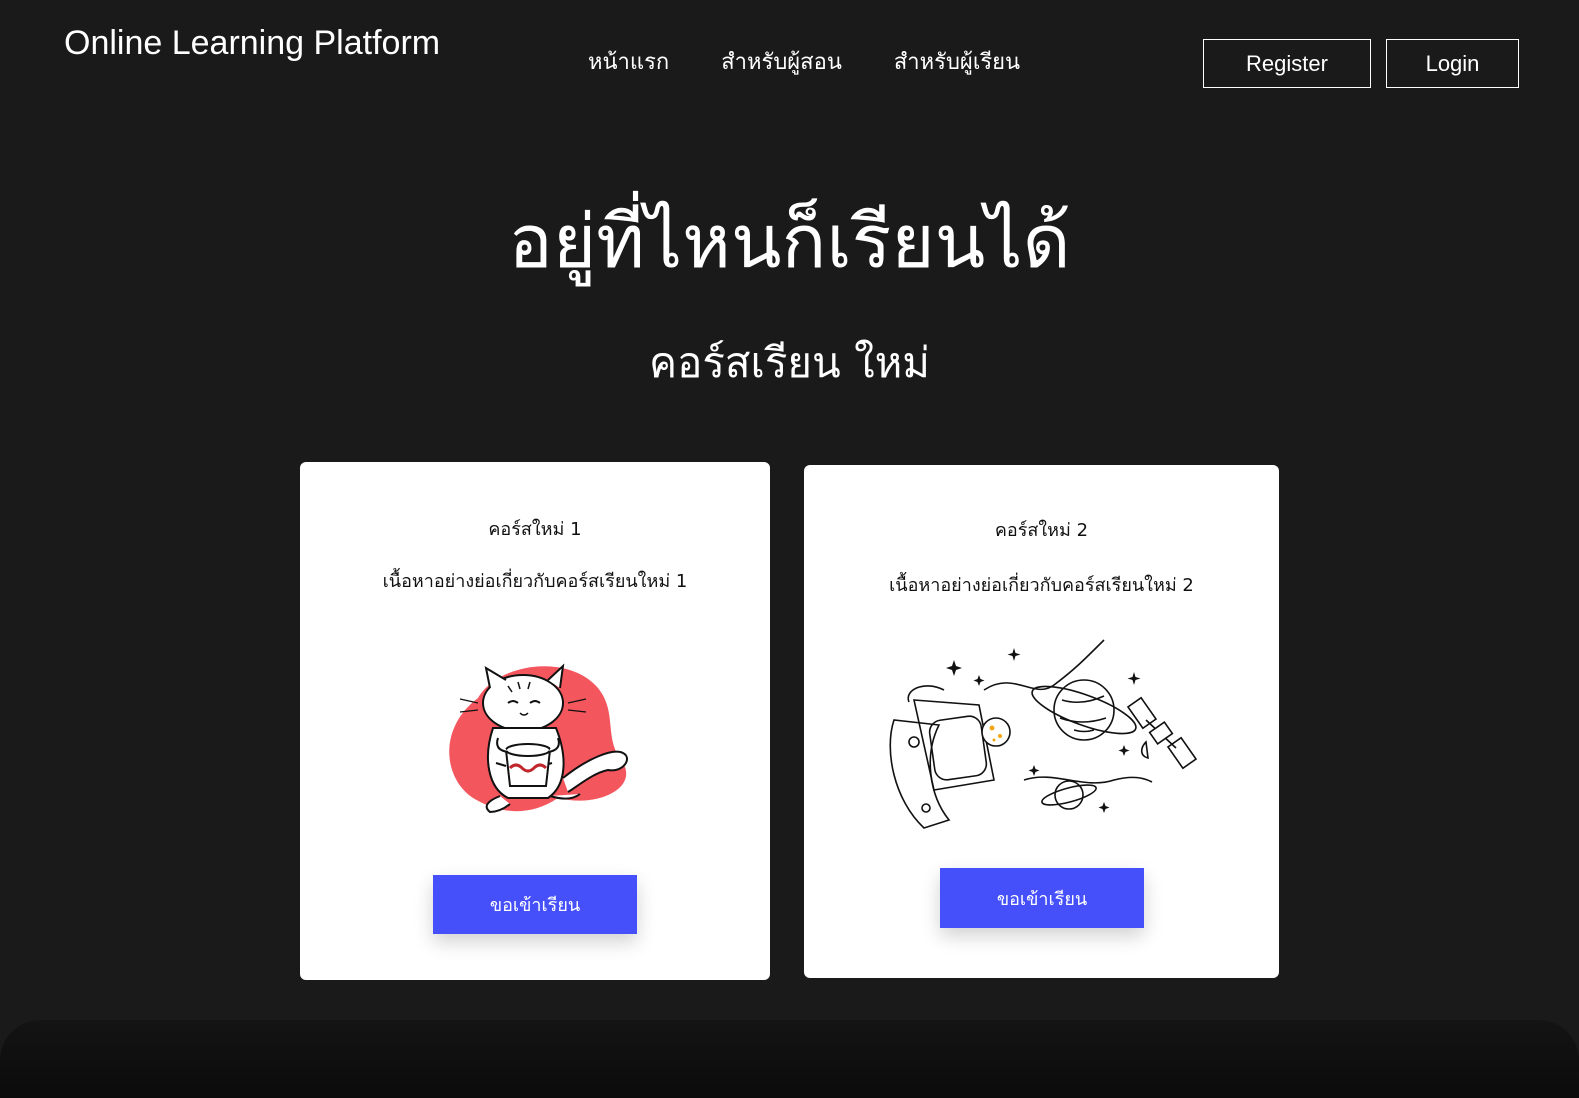  Describe the element at coordinates (1452, 63) in the screenshot. I see `login-button: Login` at that location.